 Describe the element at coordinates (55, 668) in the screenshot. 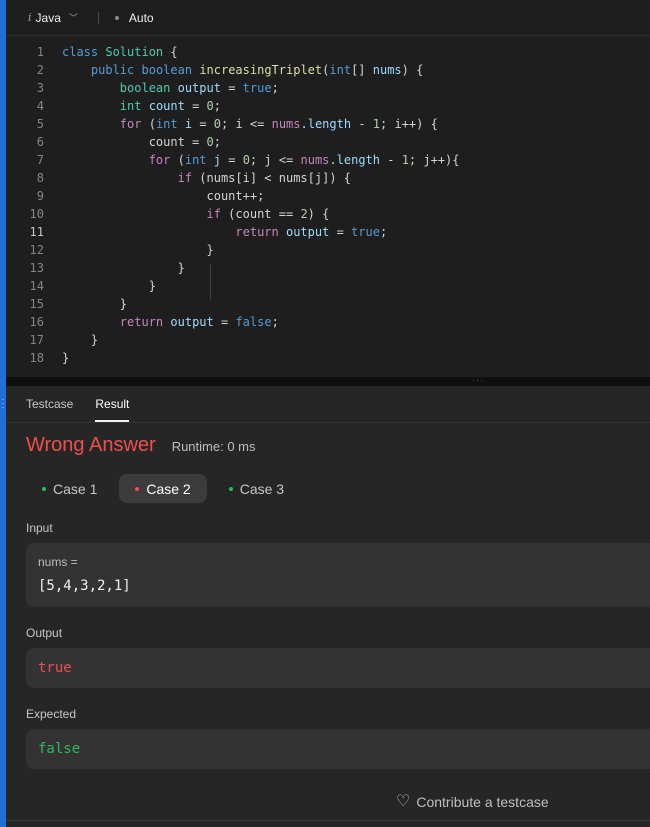

I see `output-value: true` at that location.